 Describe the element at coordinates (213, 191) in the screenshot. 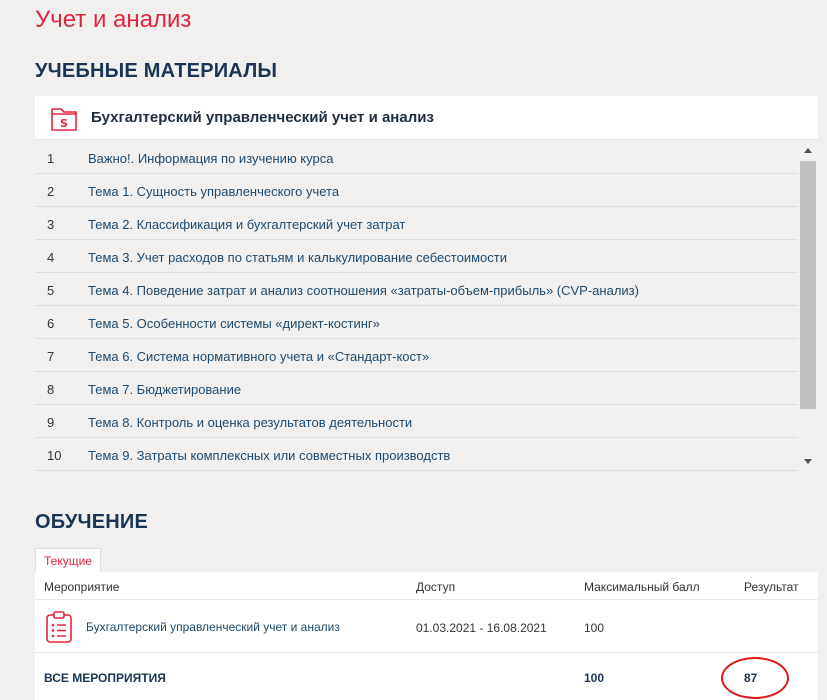

I see `topic-link: Тема 1. Сущность управленческого учета` at that location.